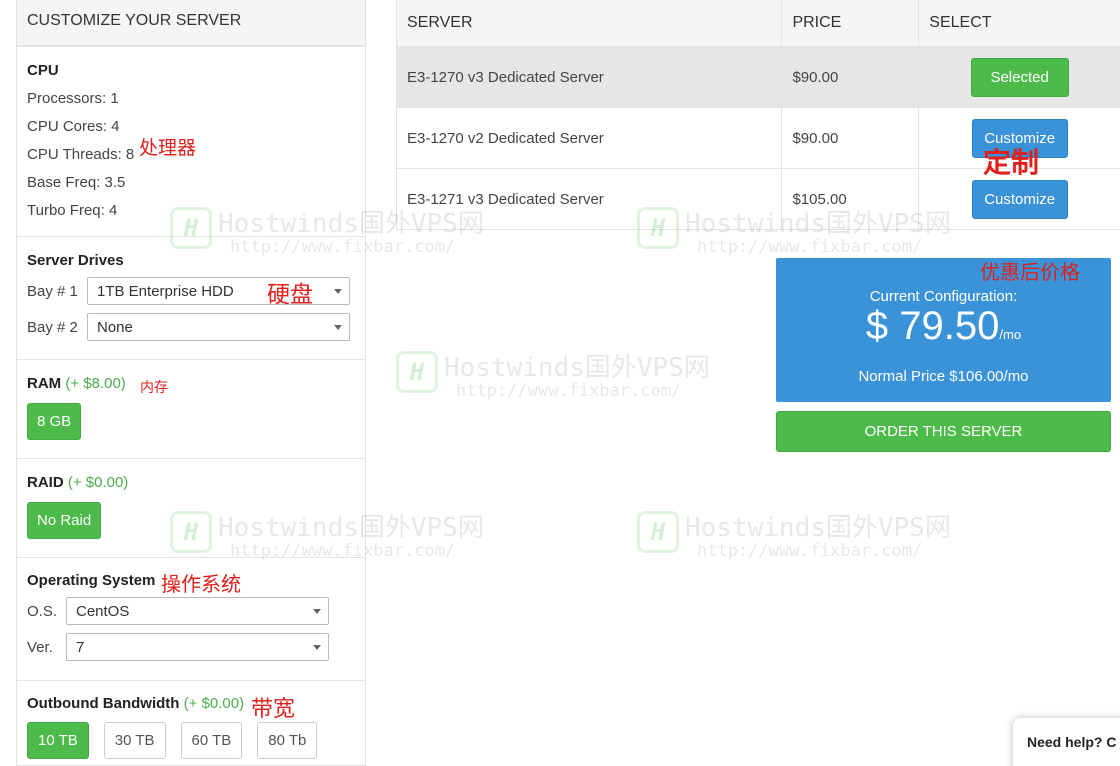  Describe the element at coordinates (218, 327) in the screenshot. I see `bay2-select: None` at that location.